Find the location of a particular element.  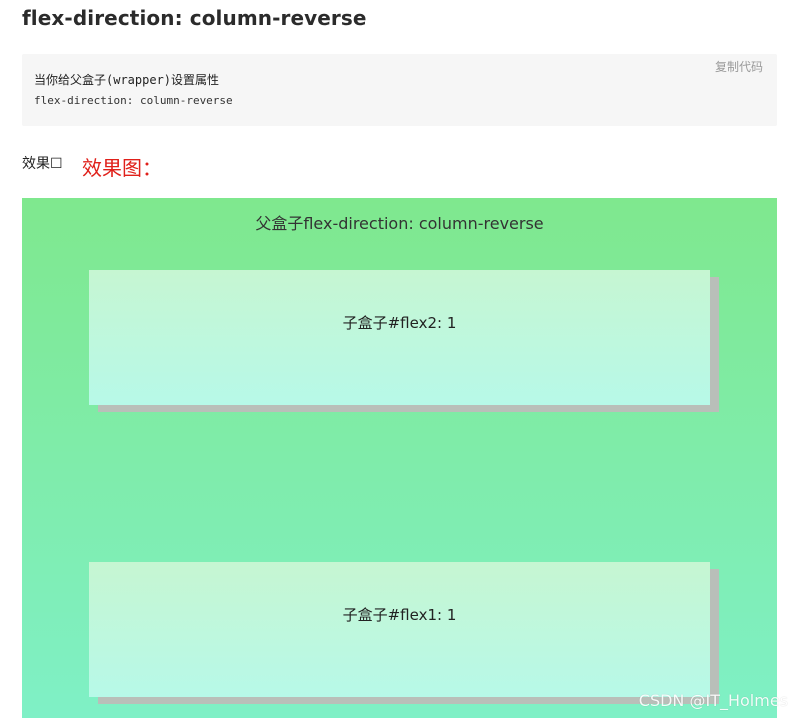

page-title: flex-direction: column-reverse is located at coordinates (194, 18).